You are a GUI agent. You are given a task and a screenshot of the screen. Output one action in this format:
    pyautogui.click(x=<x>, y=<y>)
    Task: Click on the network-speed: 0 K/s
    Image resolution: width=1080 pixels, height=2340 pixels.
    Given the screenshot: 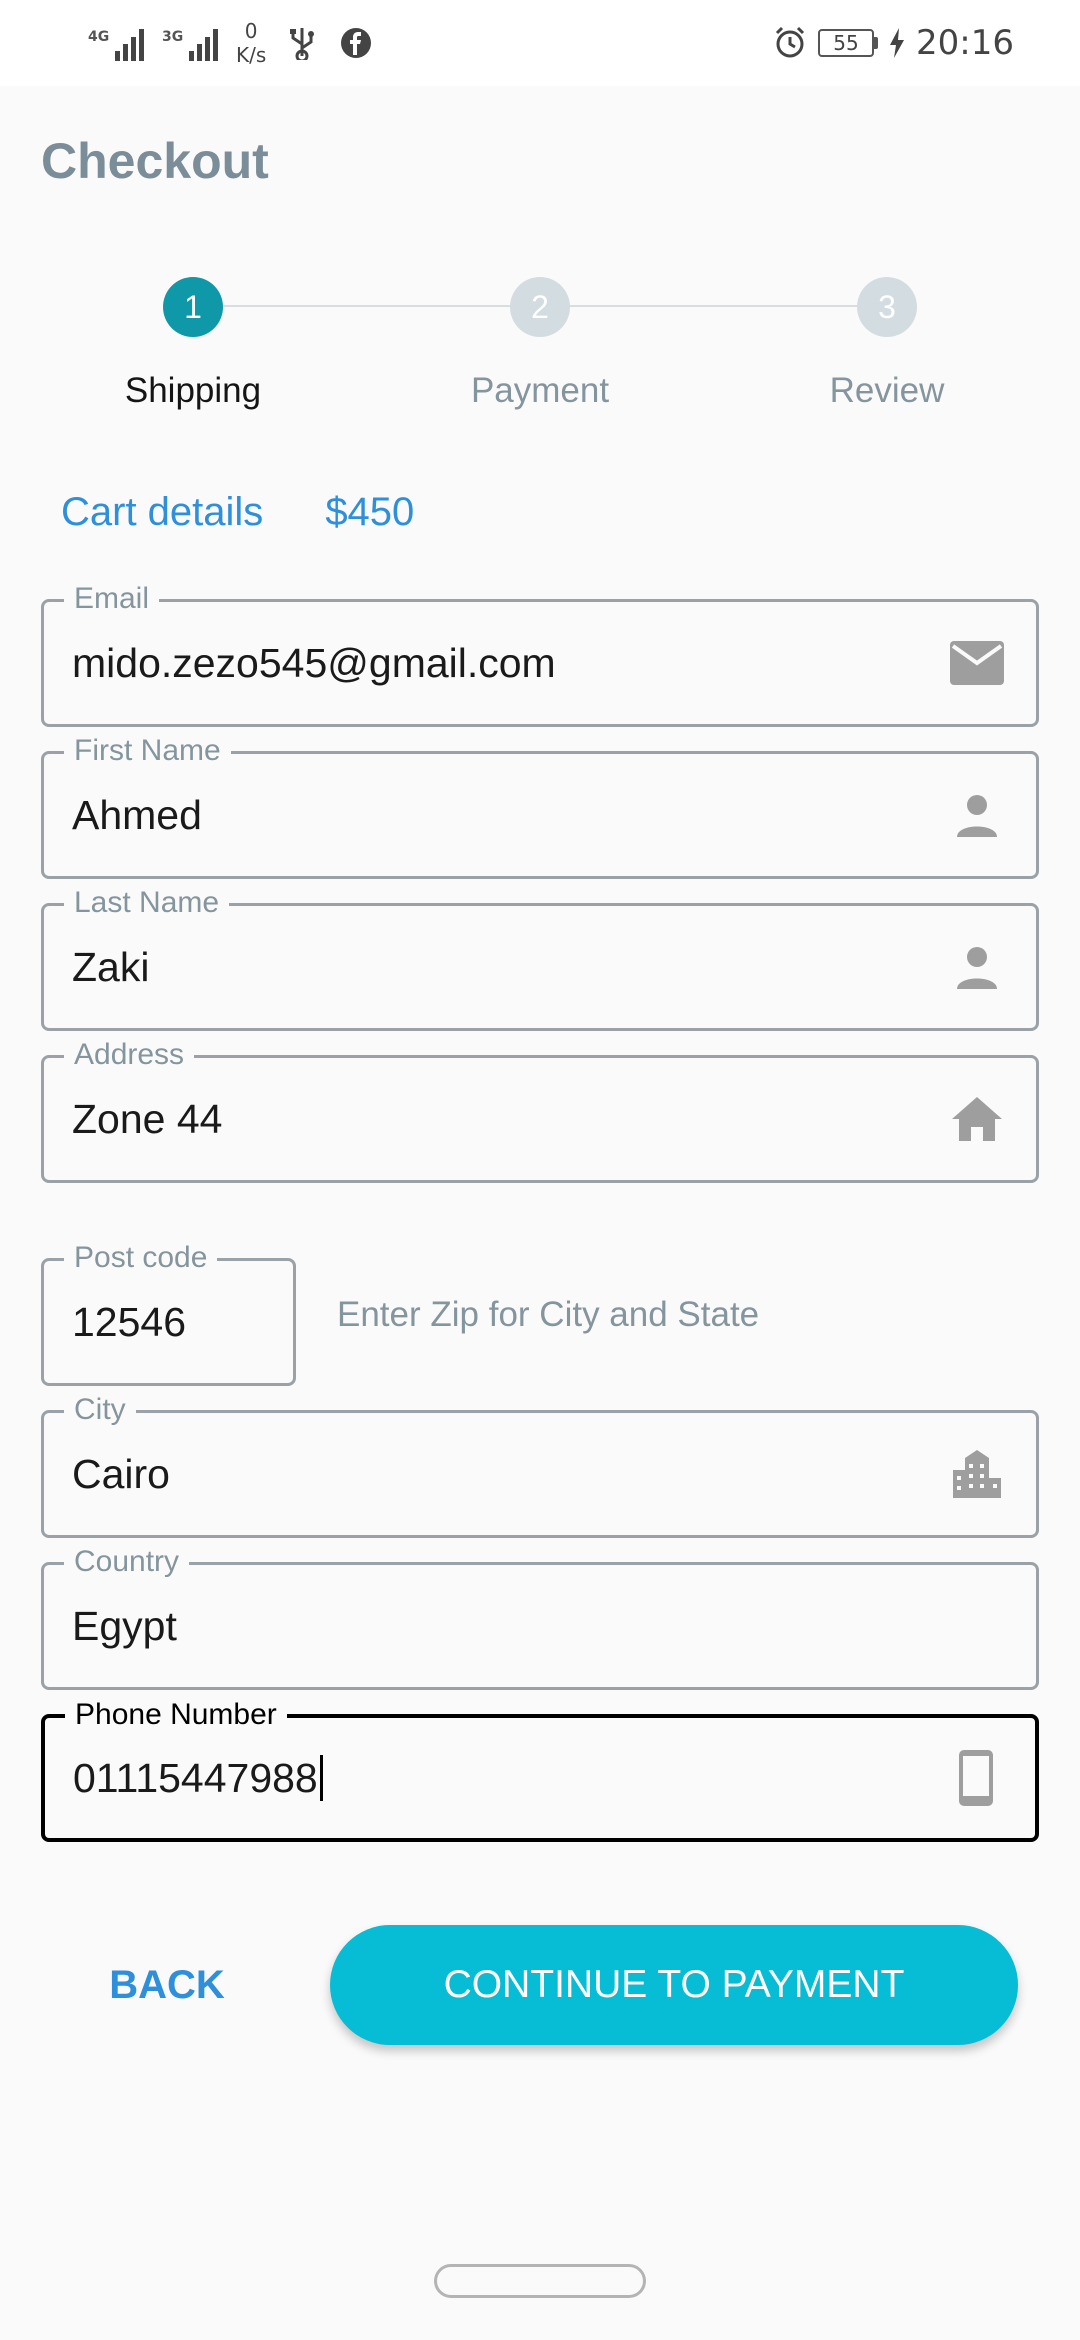 What is the action you would take?
    pyautogui.click(x=251, y=43)
    